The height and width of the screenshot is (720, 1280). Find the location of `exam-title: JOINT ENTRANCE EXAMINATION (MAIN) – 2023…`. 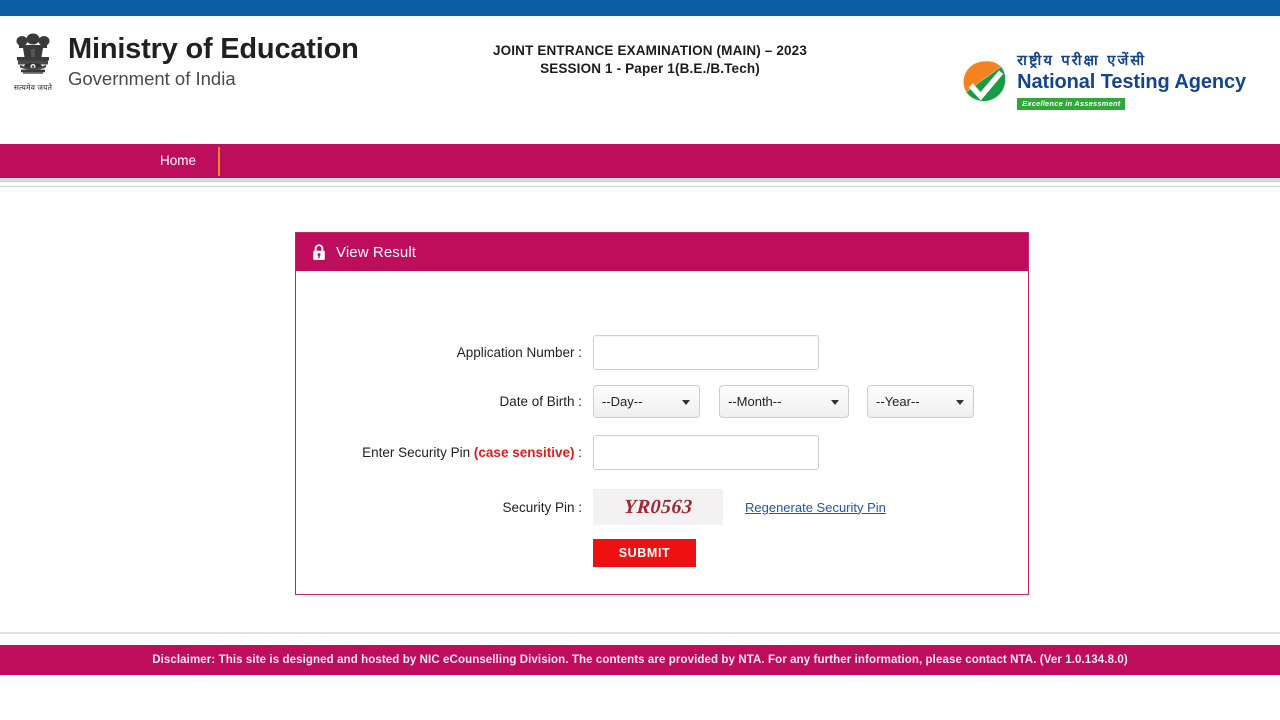

exam-title: JOINT ENTRANCE EXAMINATION (MAIN) – 2023… is located at coordinates (650, 60).